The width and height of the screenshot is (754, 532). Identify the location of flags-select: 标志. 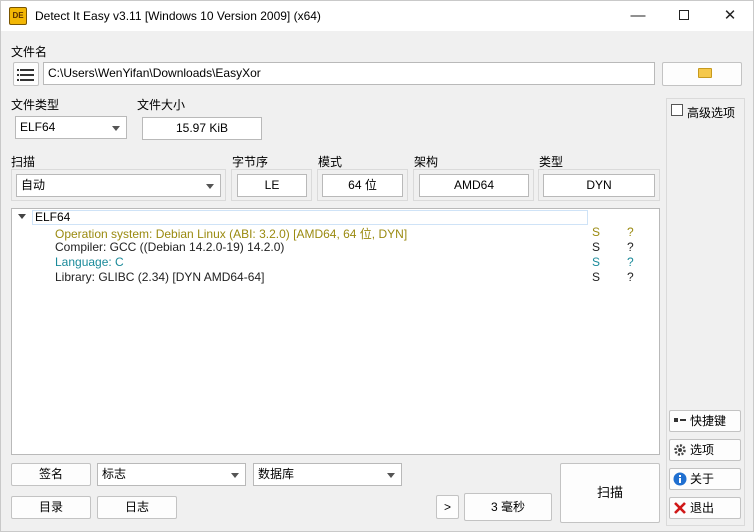
(171, 474).